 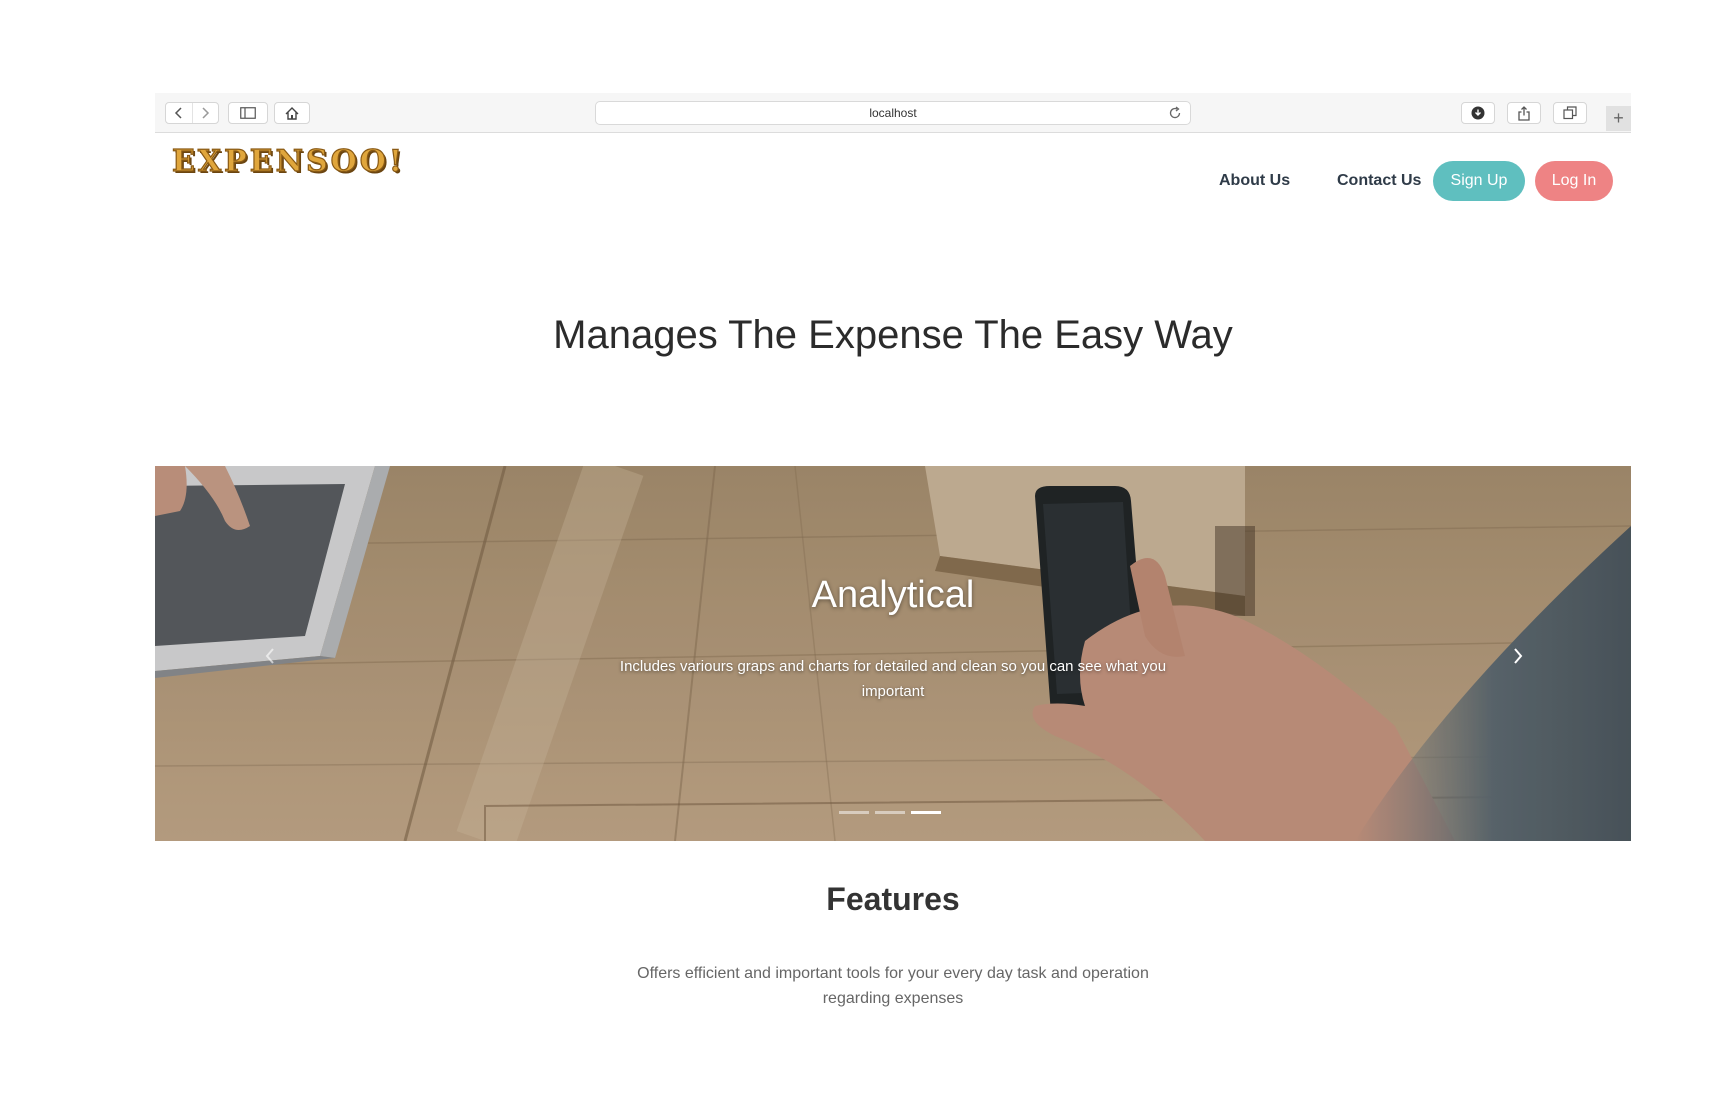 I want to click on nav-buttons, so click(x=192, y=113).